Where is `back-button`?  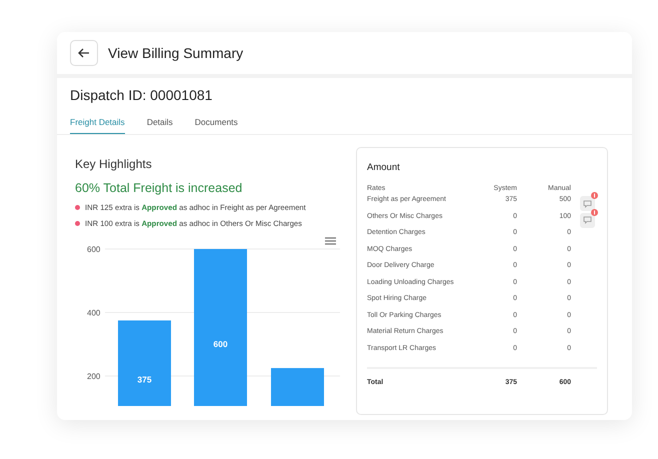
back-button is located at coordinates (84, 53).